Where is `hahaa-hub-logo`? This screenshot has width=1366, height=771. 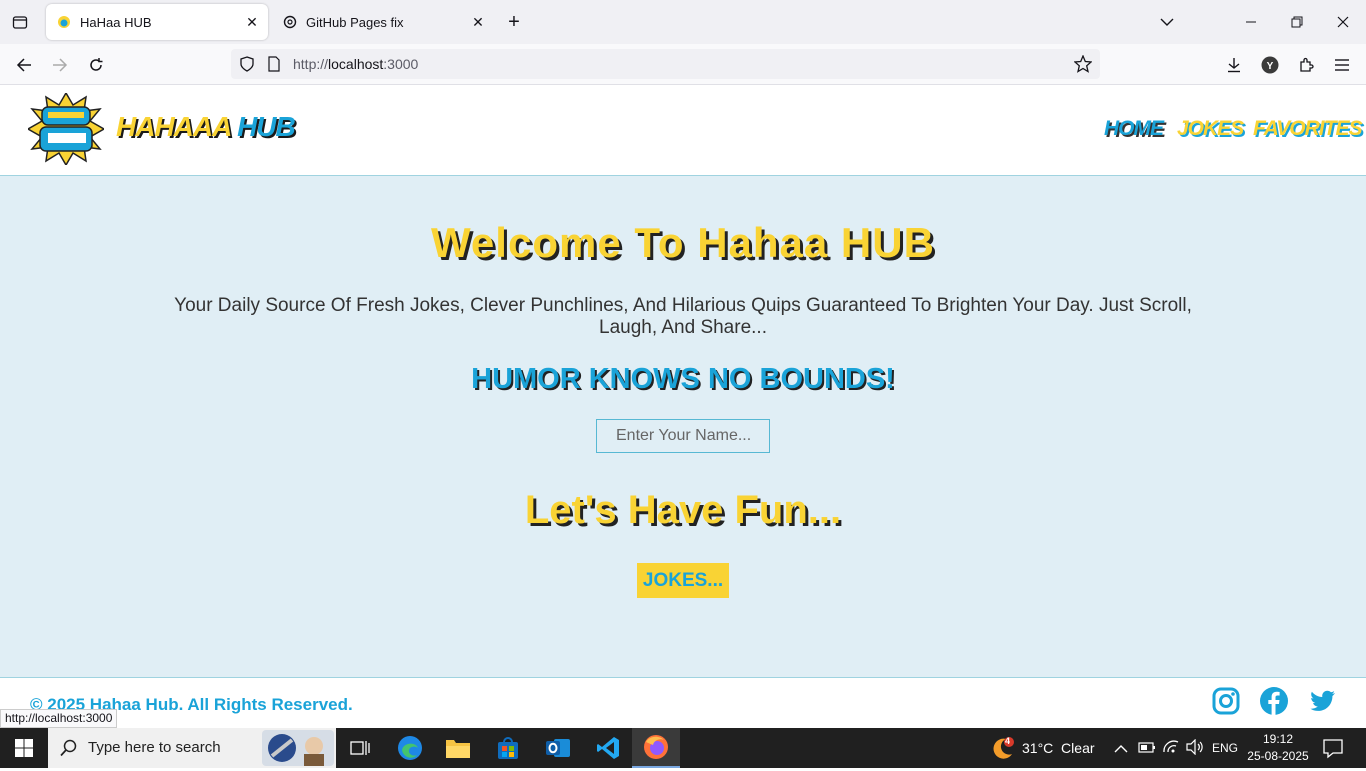
hahaa-hub-logo is located at coordinates (66, 129).